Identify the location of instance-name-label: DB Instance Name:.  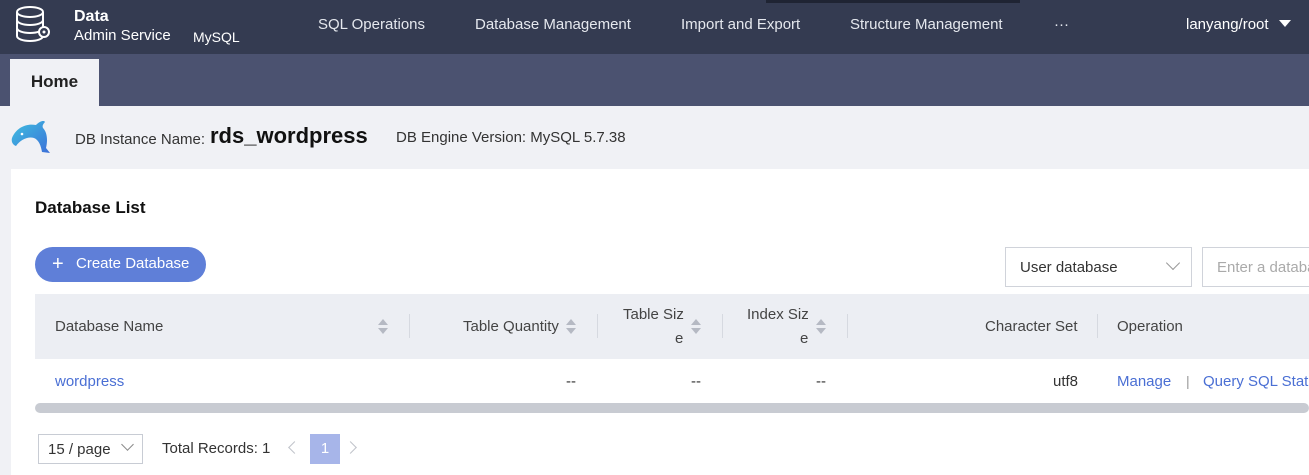
(140, 139).